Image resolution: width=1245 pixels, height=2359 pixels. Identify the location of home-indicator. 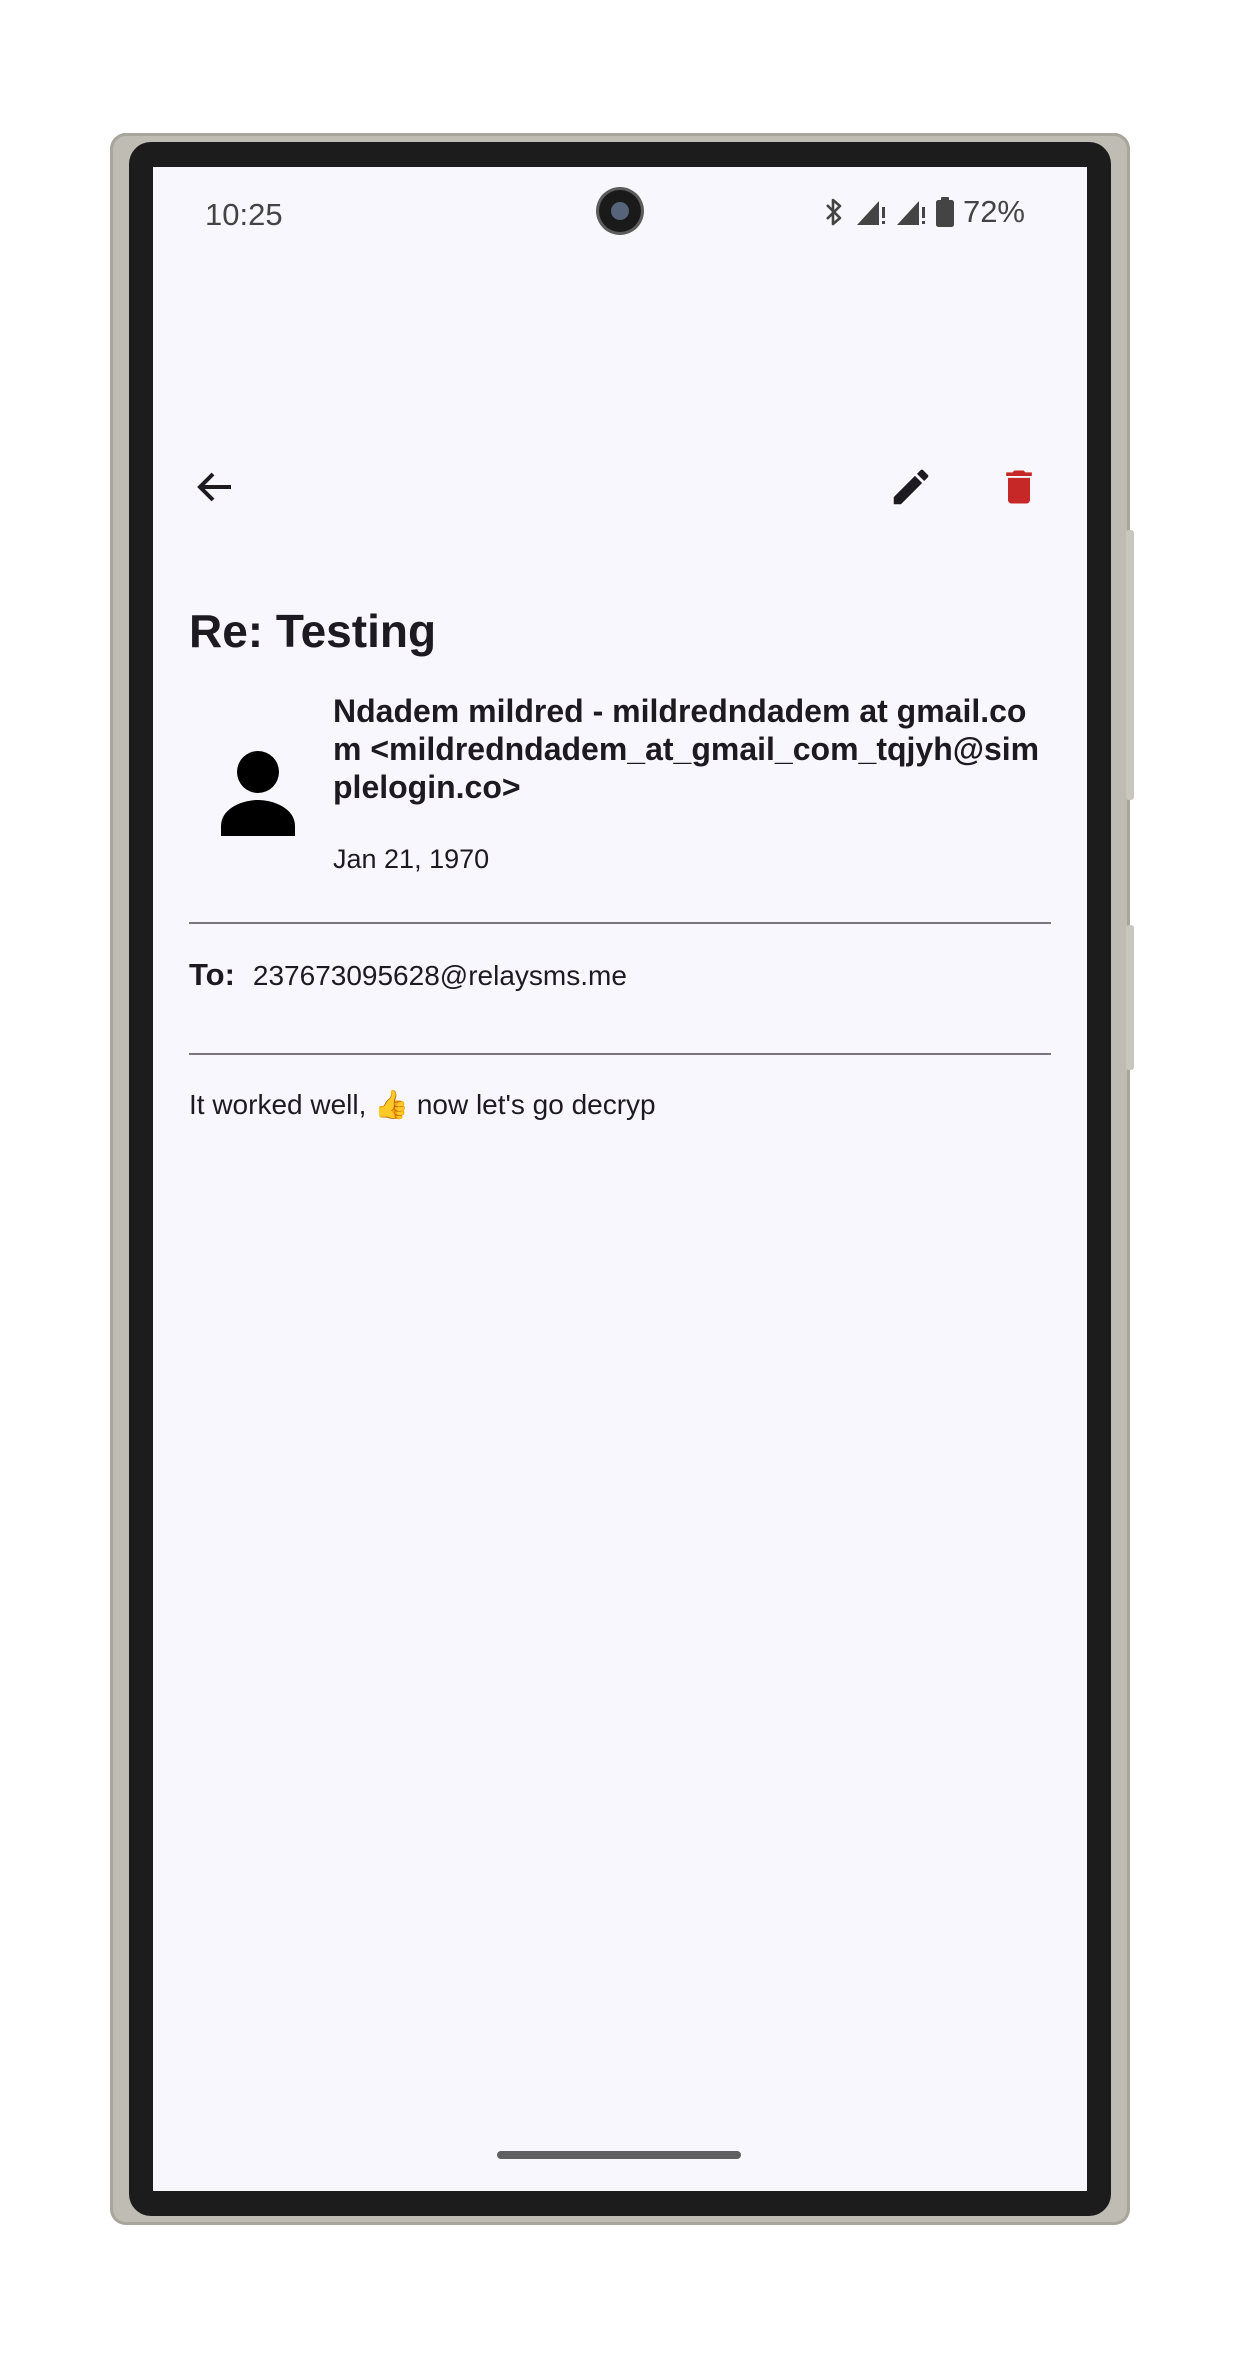
(619, 2155).